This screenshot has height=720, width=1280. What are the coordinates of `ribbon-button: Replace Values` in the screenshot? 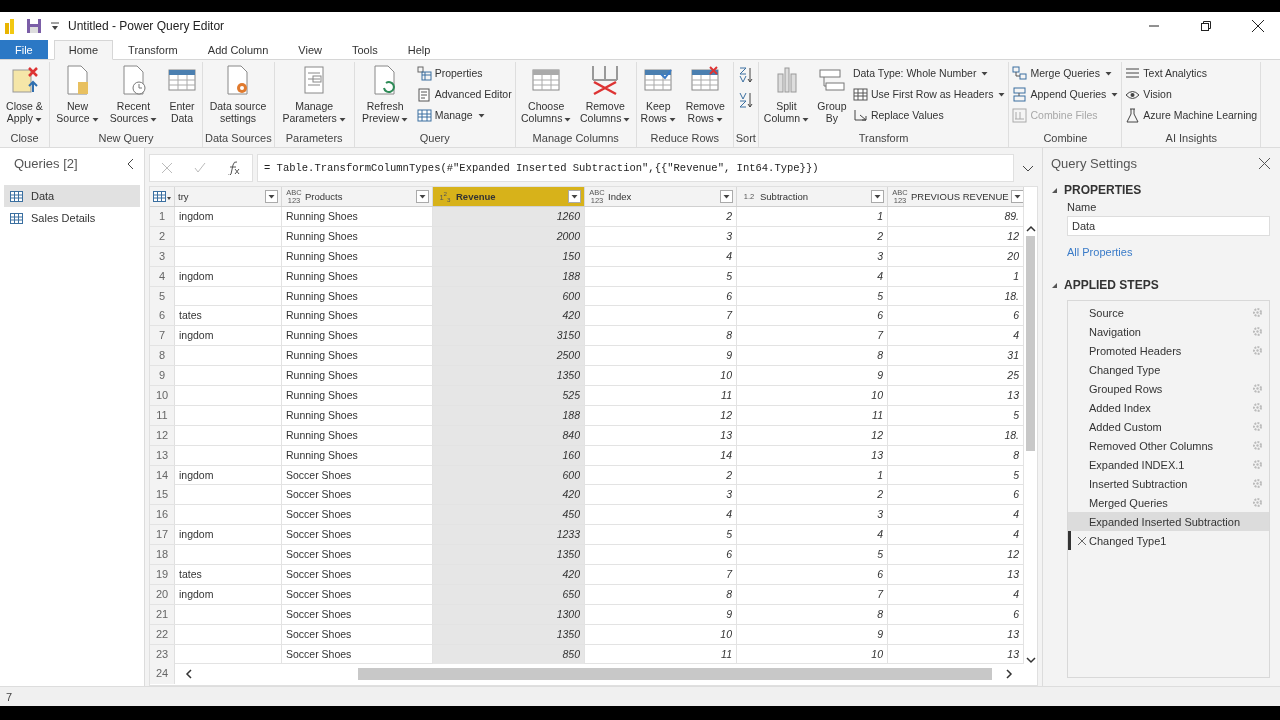 It's located at (929, 115).